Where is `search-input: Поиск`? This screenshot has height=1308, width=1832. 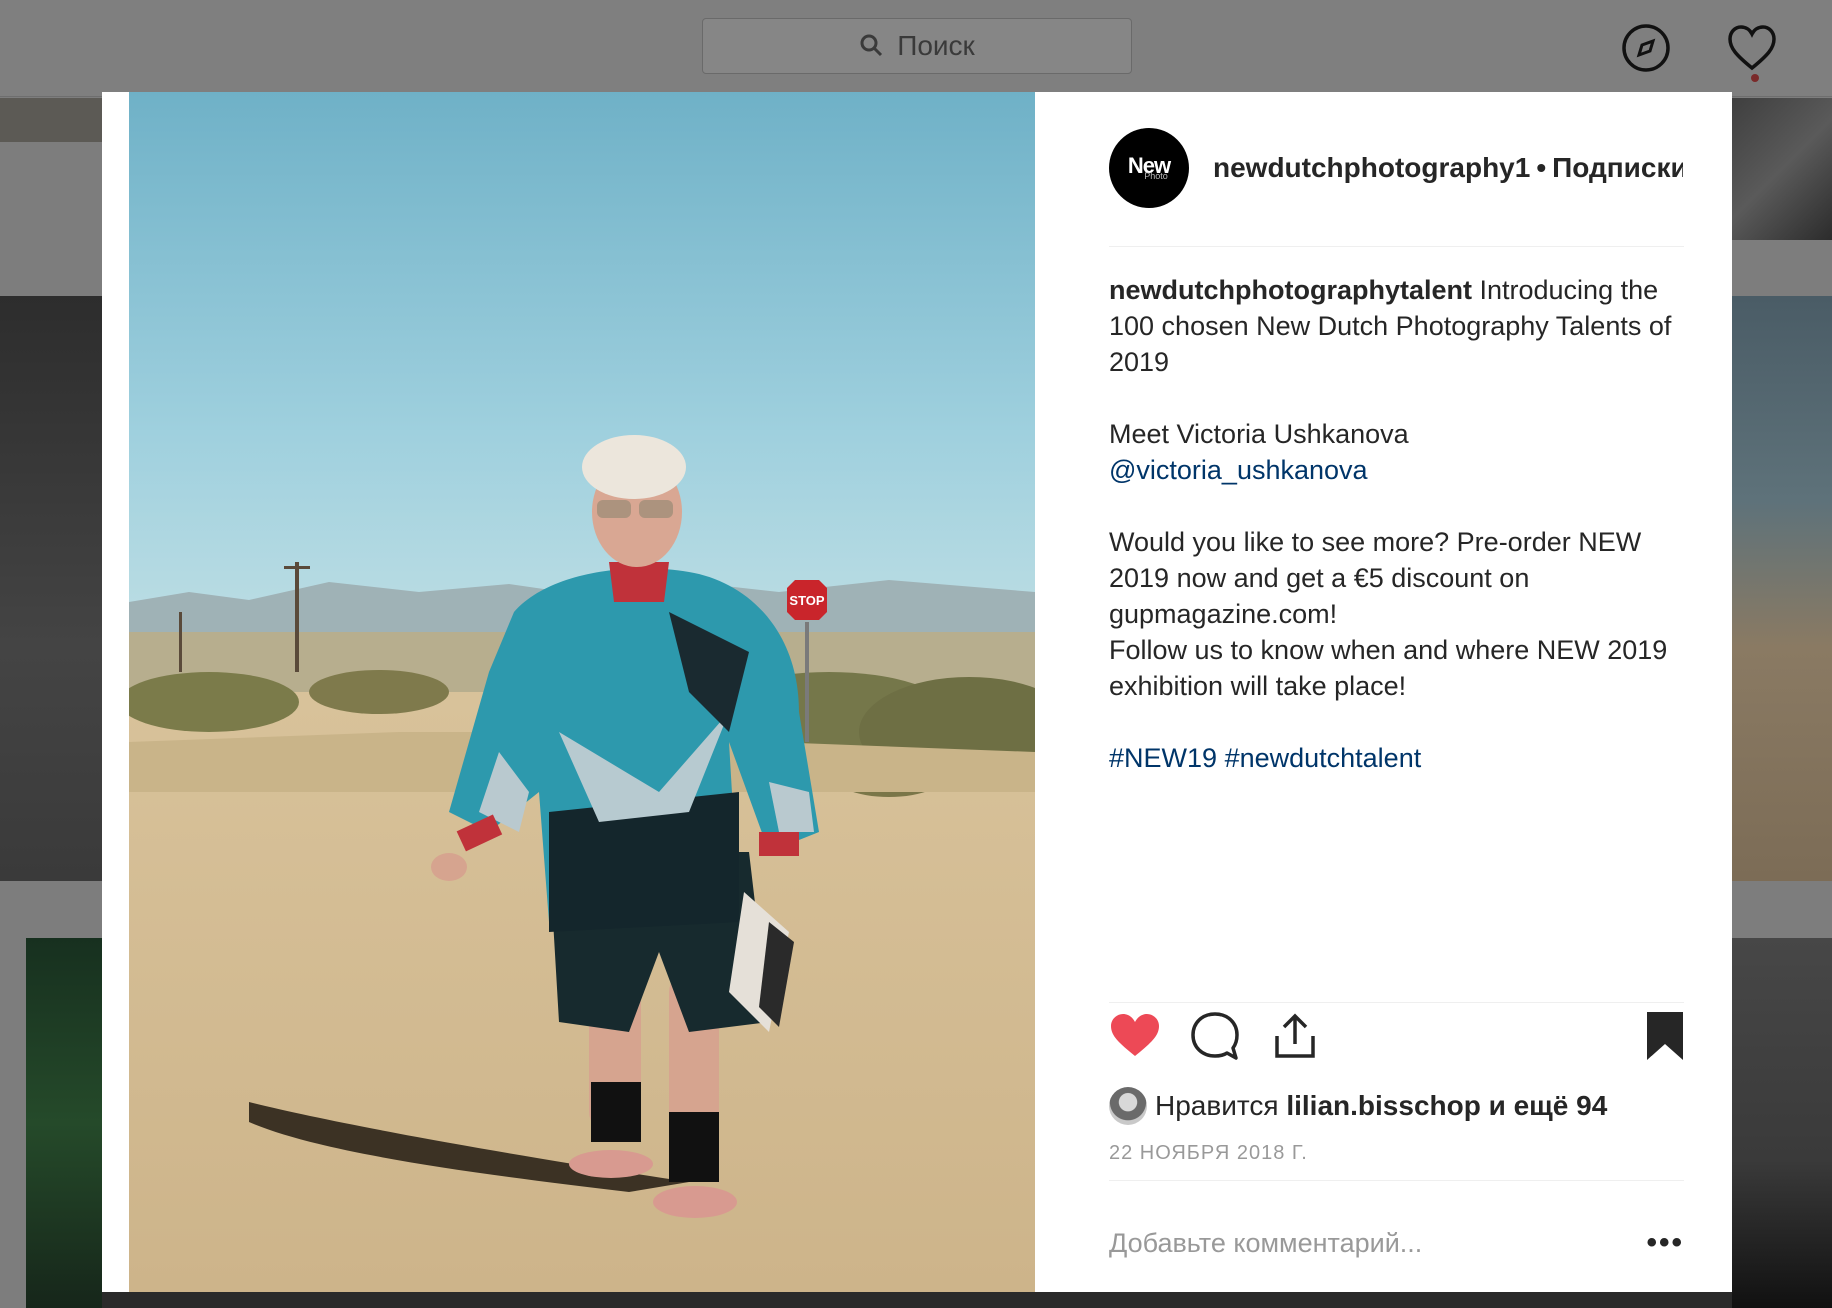 search-input: Поиск is located at coordinates (917, 46).